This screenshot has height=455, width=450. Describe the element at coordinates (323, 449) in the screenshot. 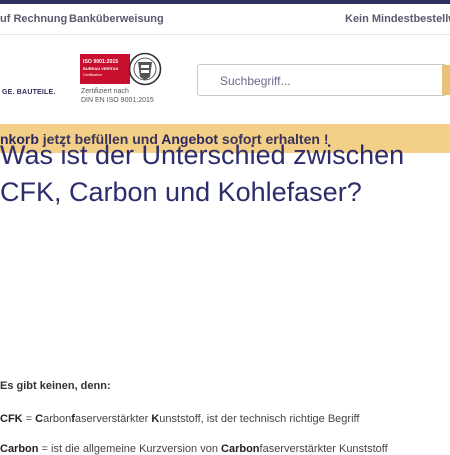

I see `p2-d: faserverstärkter Kunststoff` at that location.